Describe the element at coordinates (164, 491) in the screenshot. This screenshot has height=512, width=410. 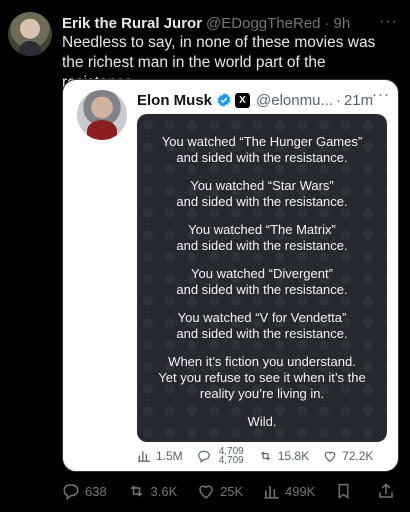
I see `repost-count: 3.6K` at that location.